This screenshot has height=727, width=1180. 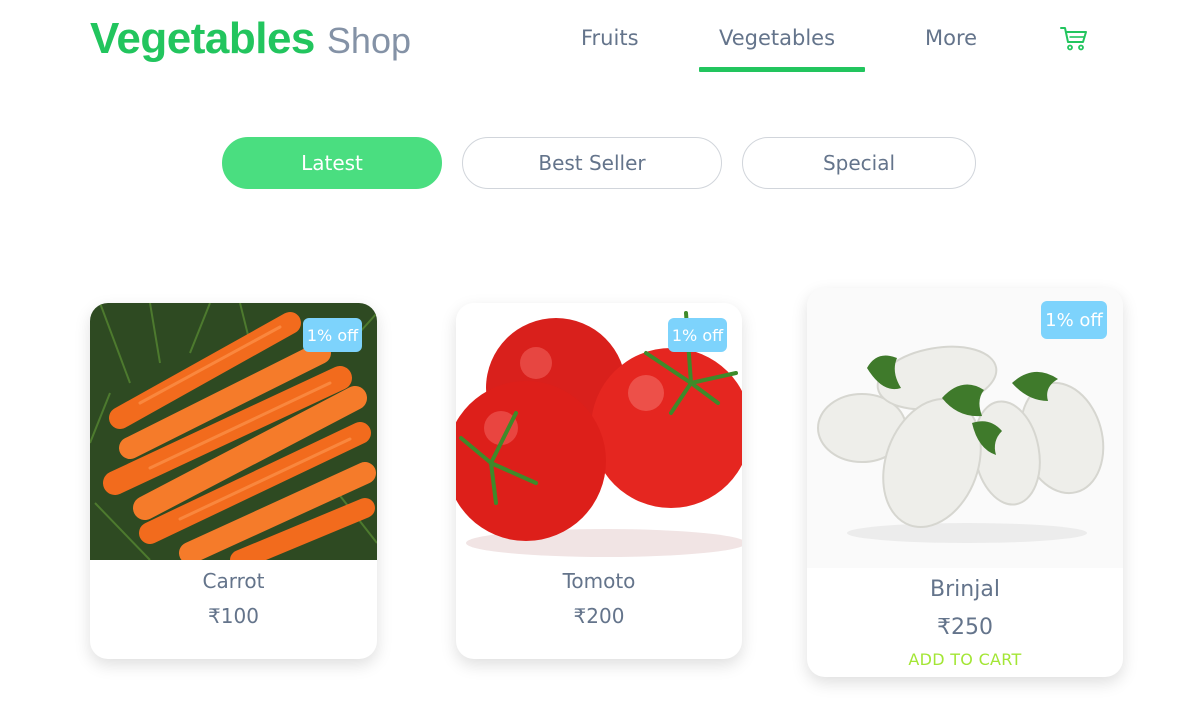 What do you see at coordinates (830, 51) in the screenshot?
I see `main-nav: Fruits Vegetables More` at bounding box center [830, 51].